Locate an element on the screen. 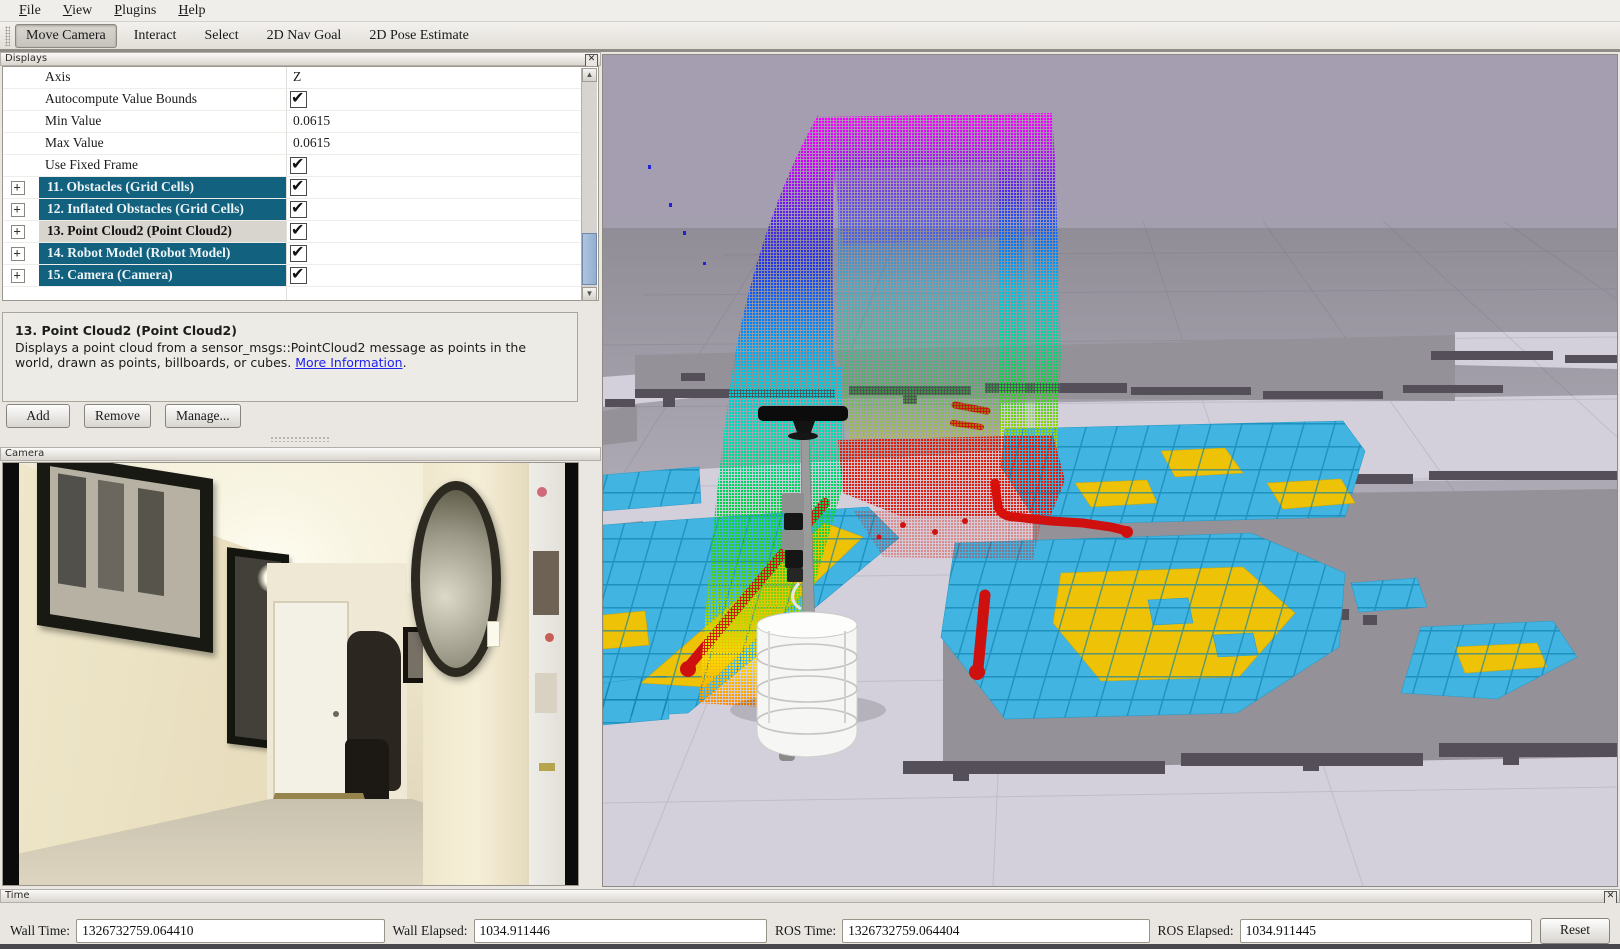 Image resolution: width=1620 pixels, height=949 pixels. ros-time-field: ROS Time: is located at coordinates (962, 931).